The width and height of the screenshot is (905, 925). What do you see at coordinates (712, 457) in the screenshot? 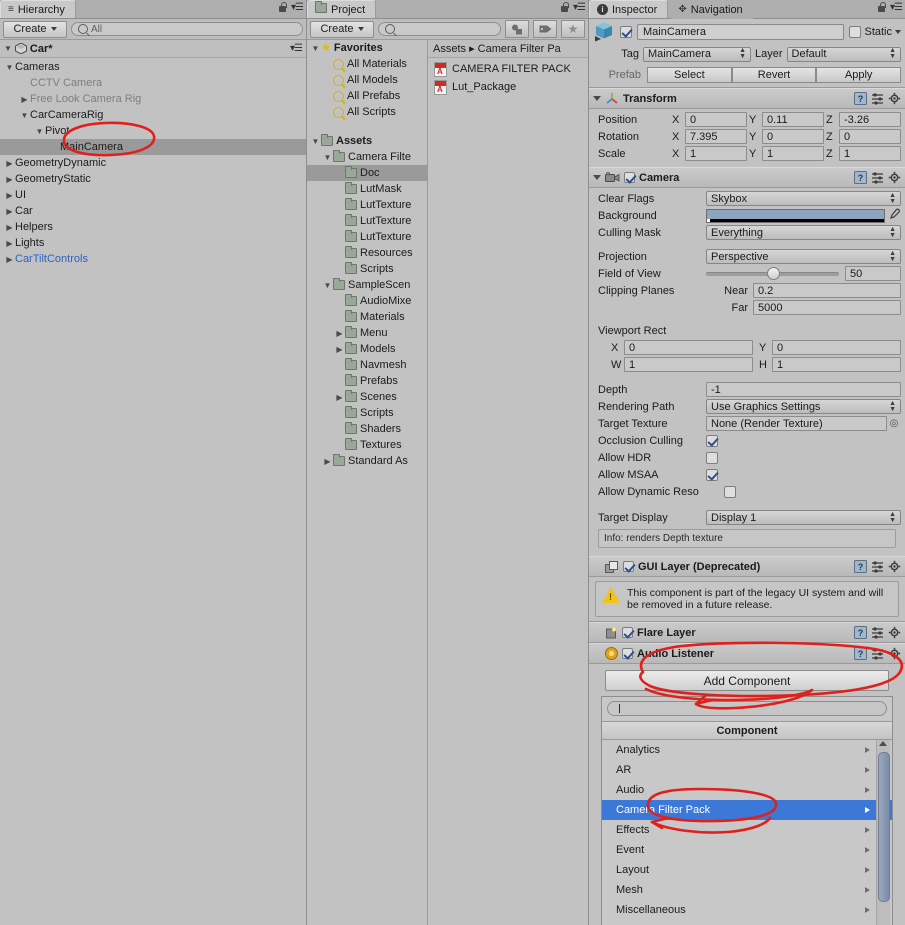
I see `allow-hdr-checkbox` at bounding box center [712, 457].